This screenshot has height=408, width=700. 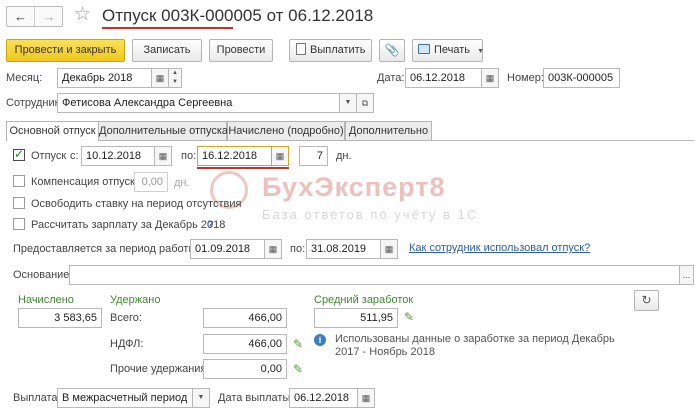 What do you see at coordinates (389, 249) in the screenshot?
I see `period-to-calendar-icon: ▦` at bounding box center [389, 249].